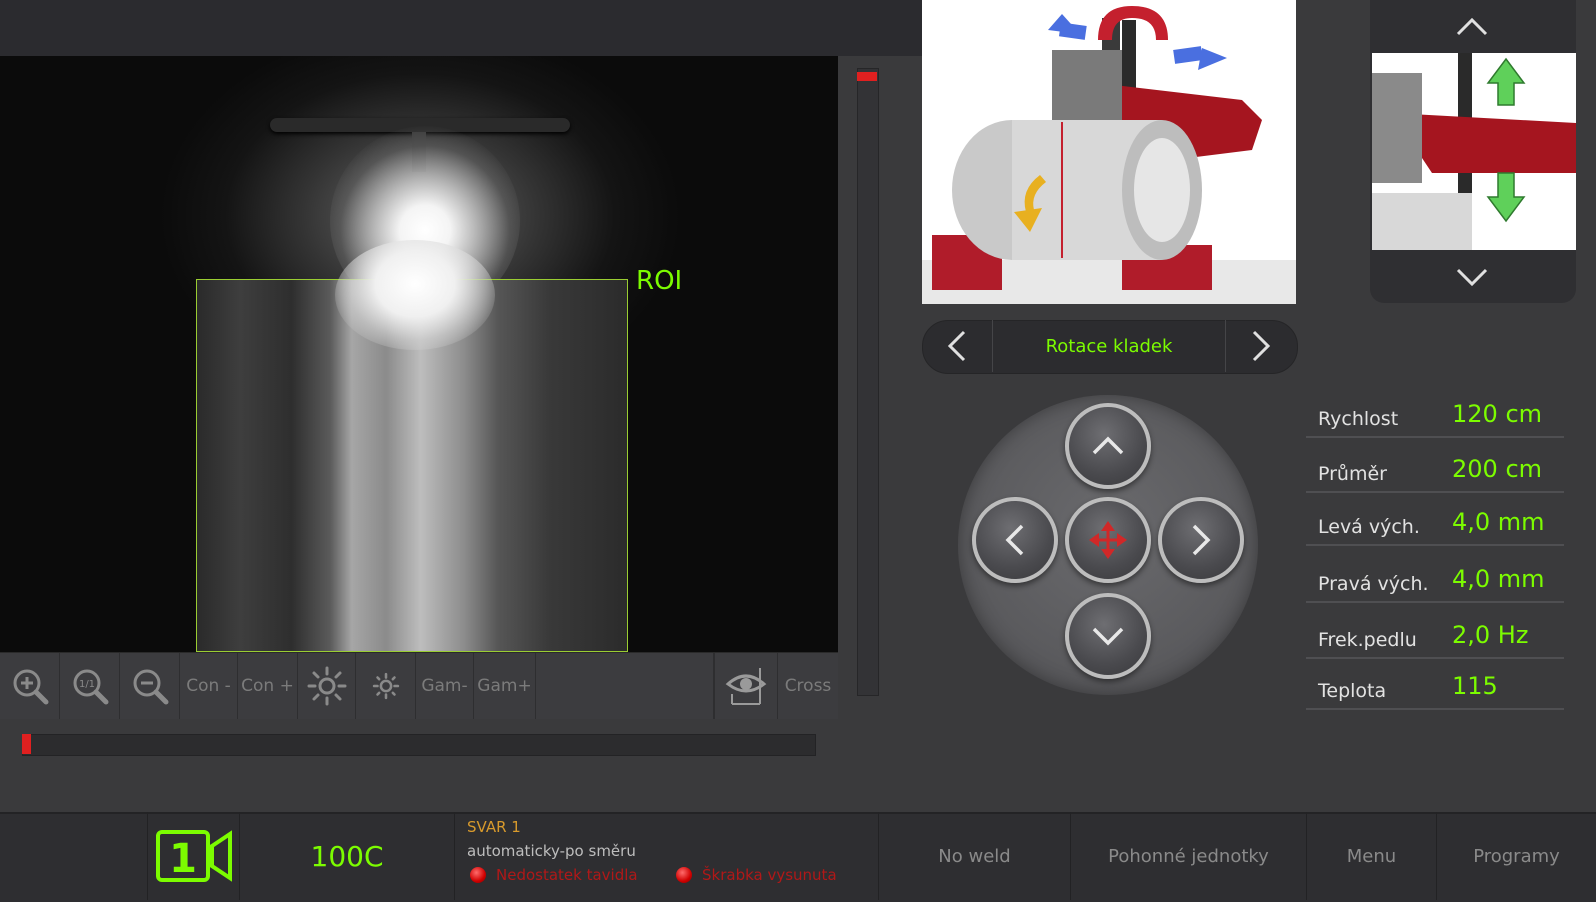  I want to click on param-label: Levá vých., so click(1369, 527).